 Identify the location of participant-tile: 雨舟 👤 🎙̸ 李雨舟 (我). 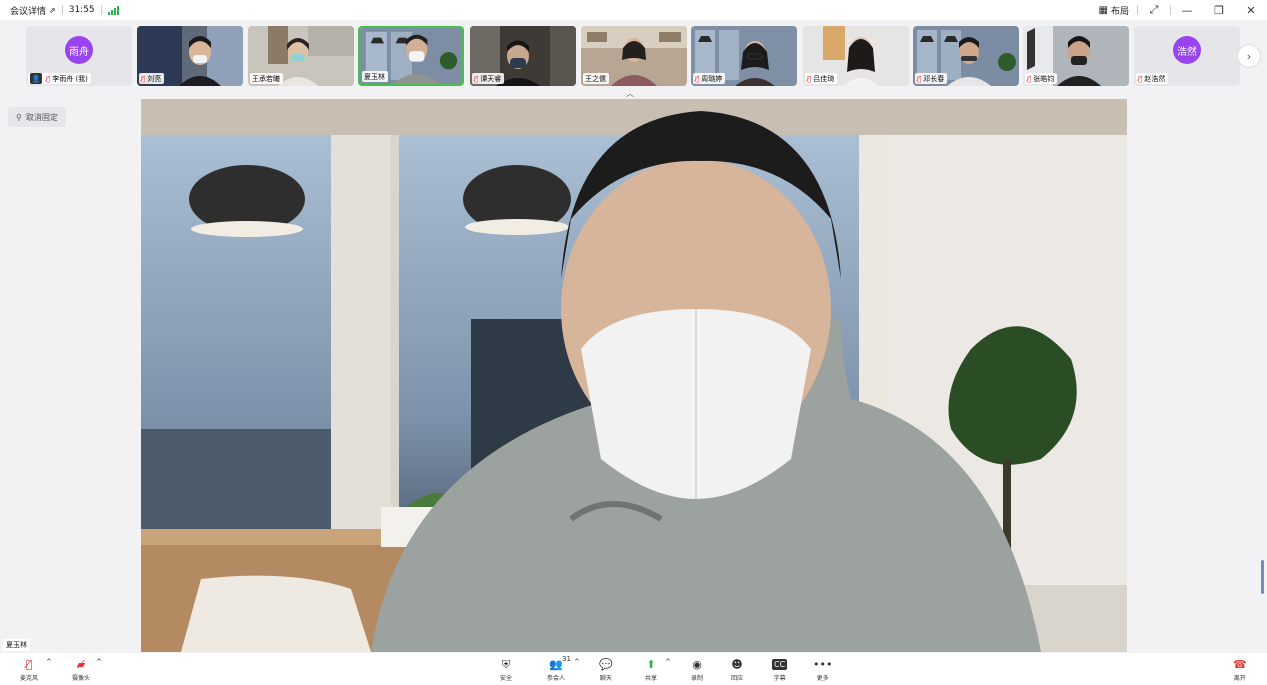
(79, 56).